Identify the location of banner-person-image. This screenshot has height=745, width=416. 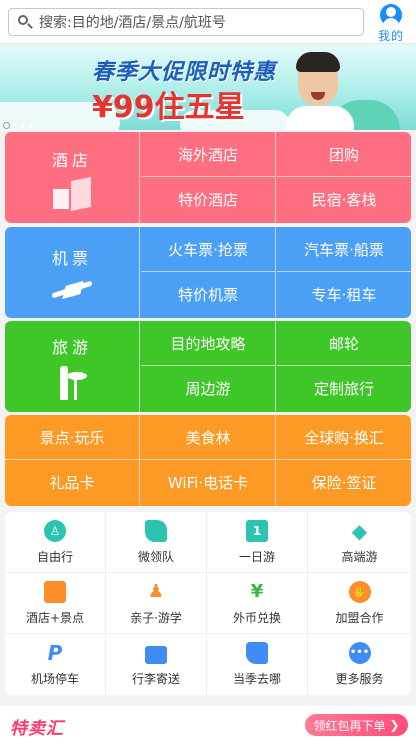
(320, 90).